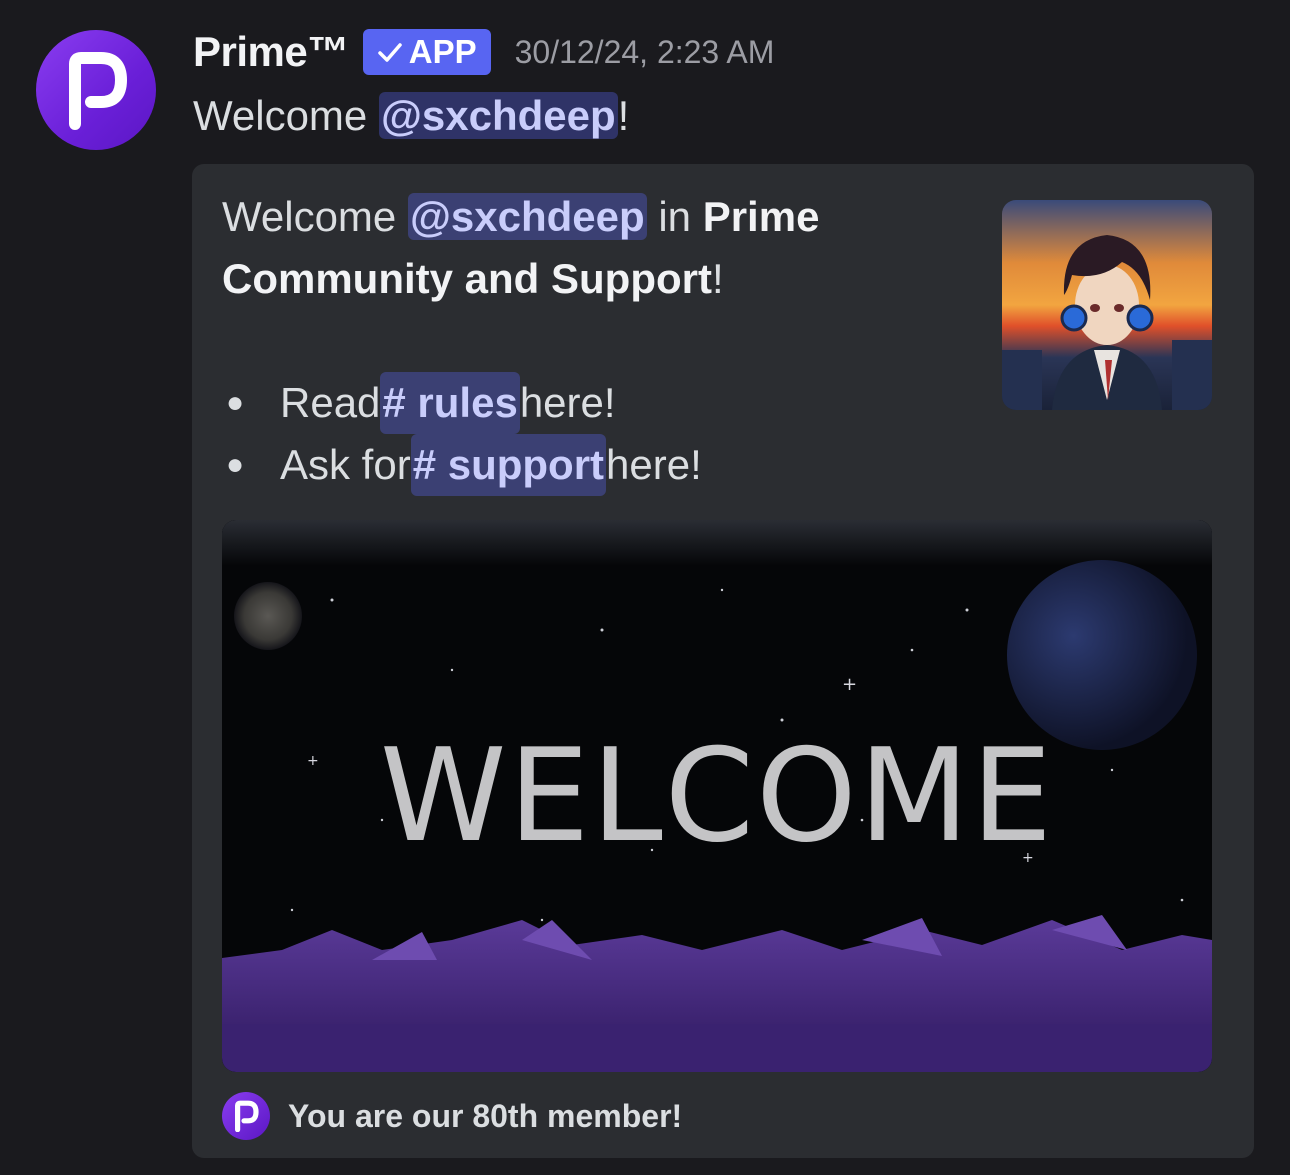  I want to click on prime-logo-icon, so click(98, 91).